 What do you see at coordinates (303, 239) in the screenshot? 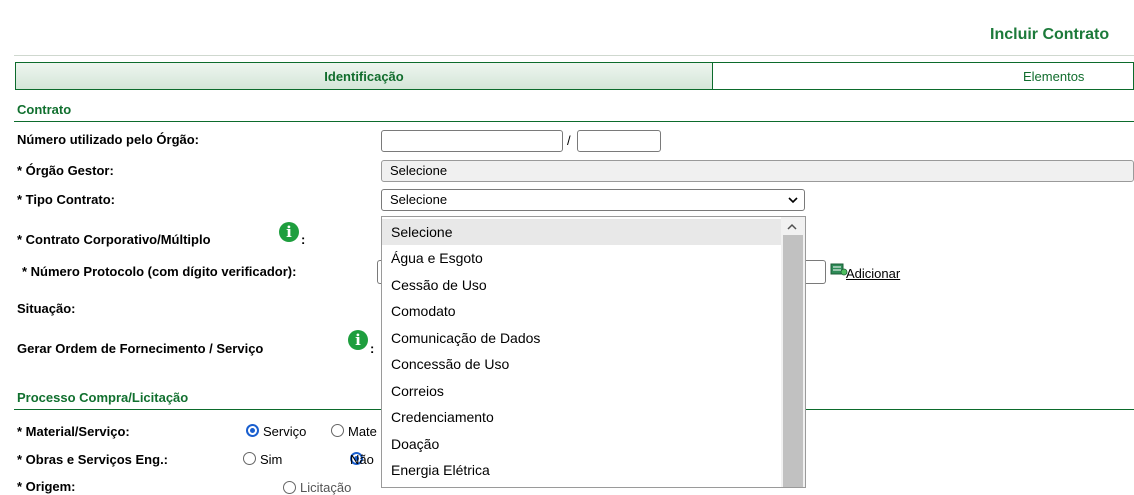
I see `contrato-corporativo-colon: :` at bounding box center [303, 239].